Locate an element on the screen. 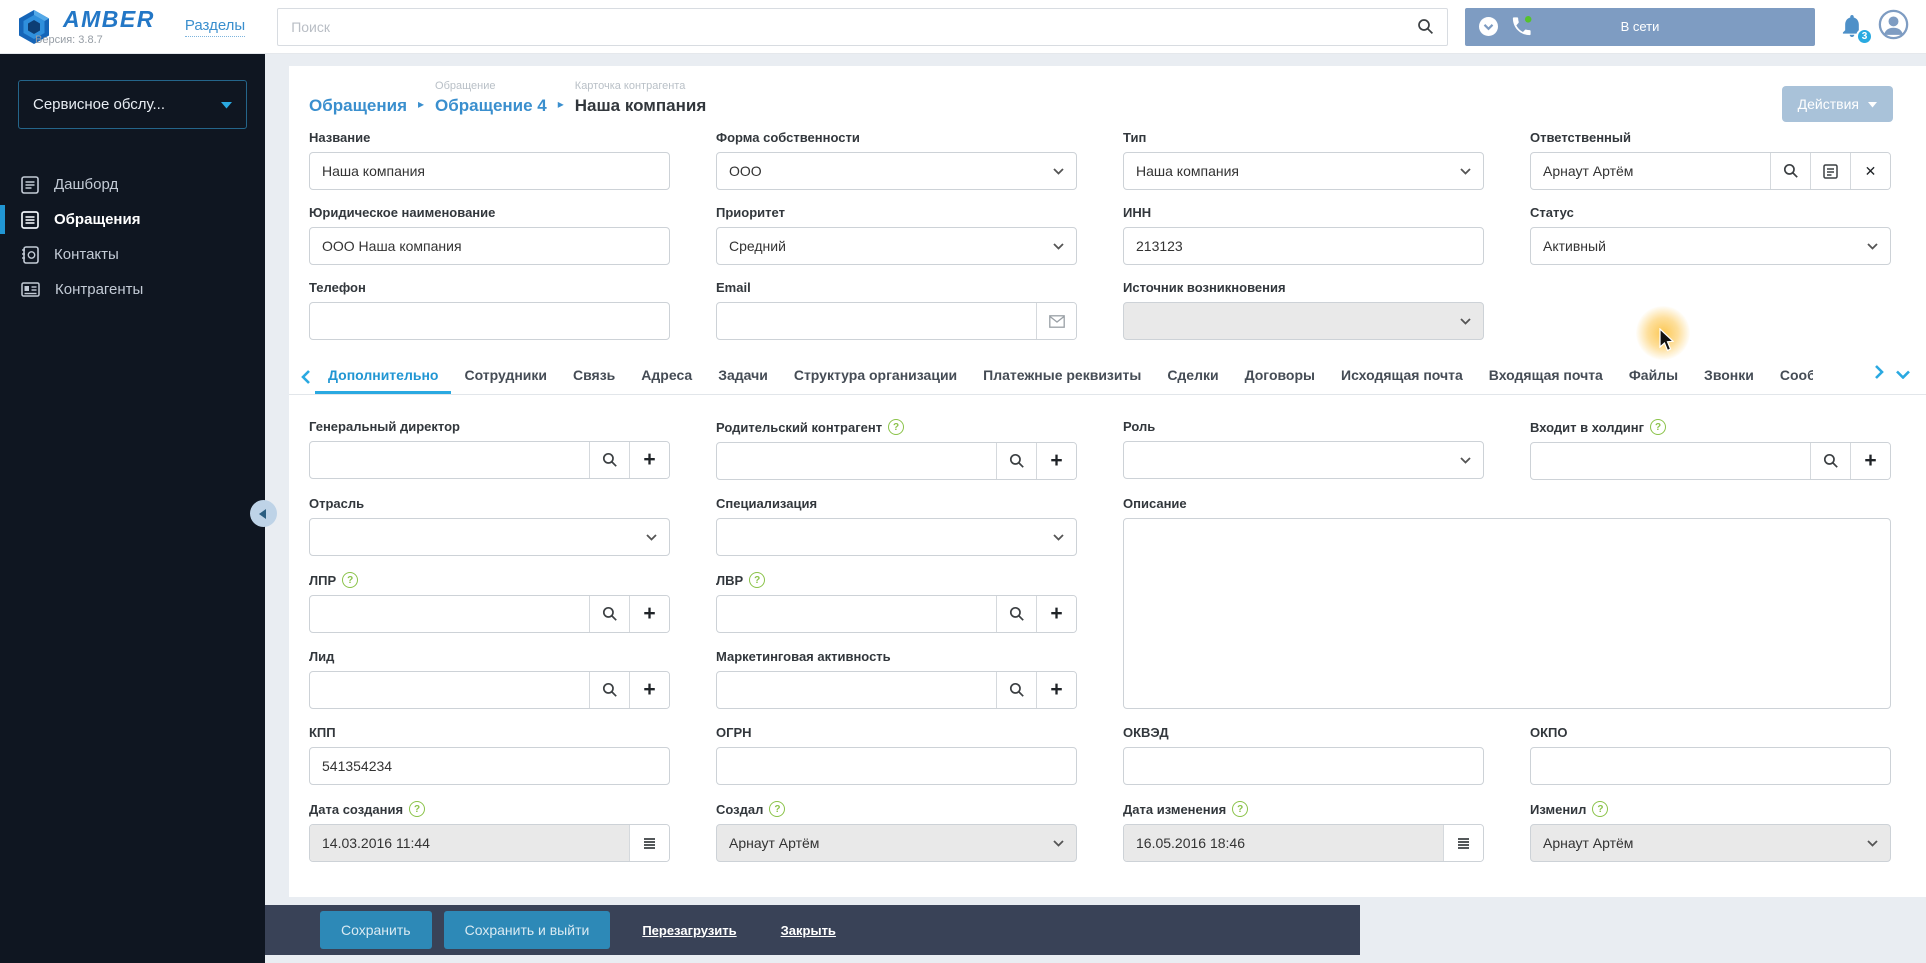  tab-incoming-mail: Входящая почта is located at coordinates (1546, 376).